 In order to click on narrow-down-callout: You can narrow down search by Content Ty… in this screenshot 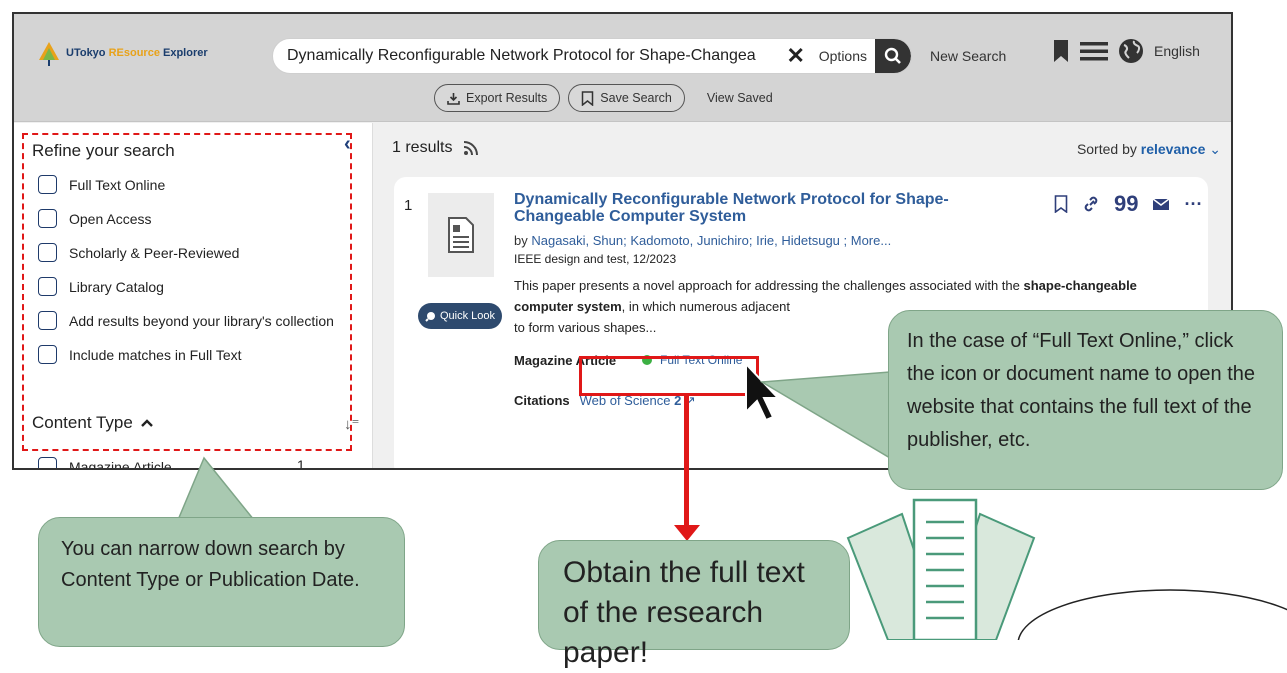, I will do `click(221, 582)`.